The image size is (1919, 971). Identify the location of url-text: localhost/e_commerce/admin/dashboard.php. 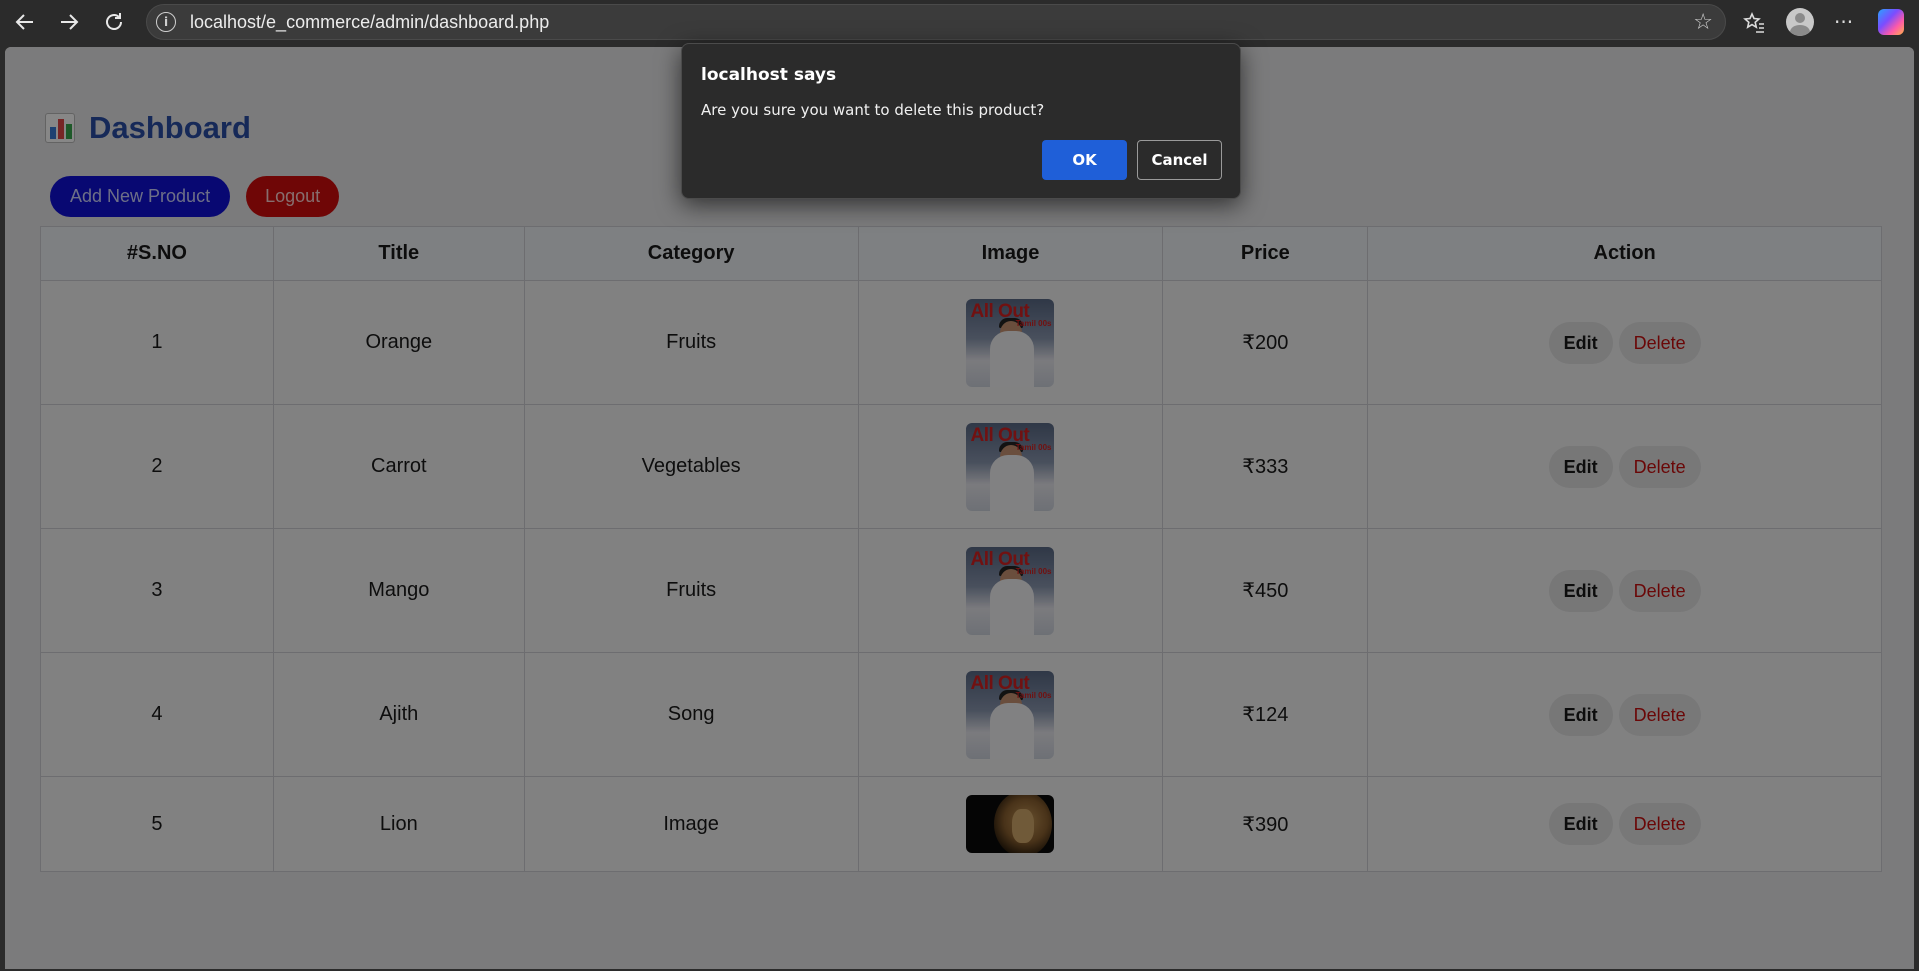
(370, 21).